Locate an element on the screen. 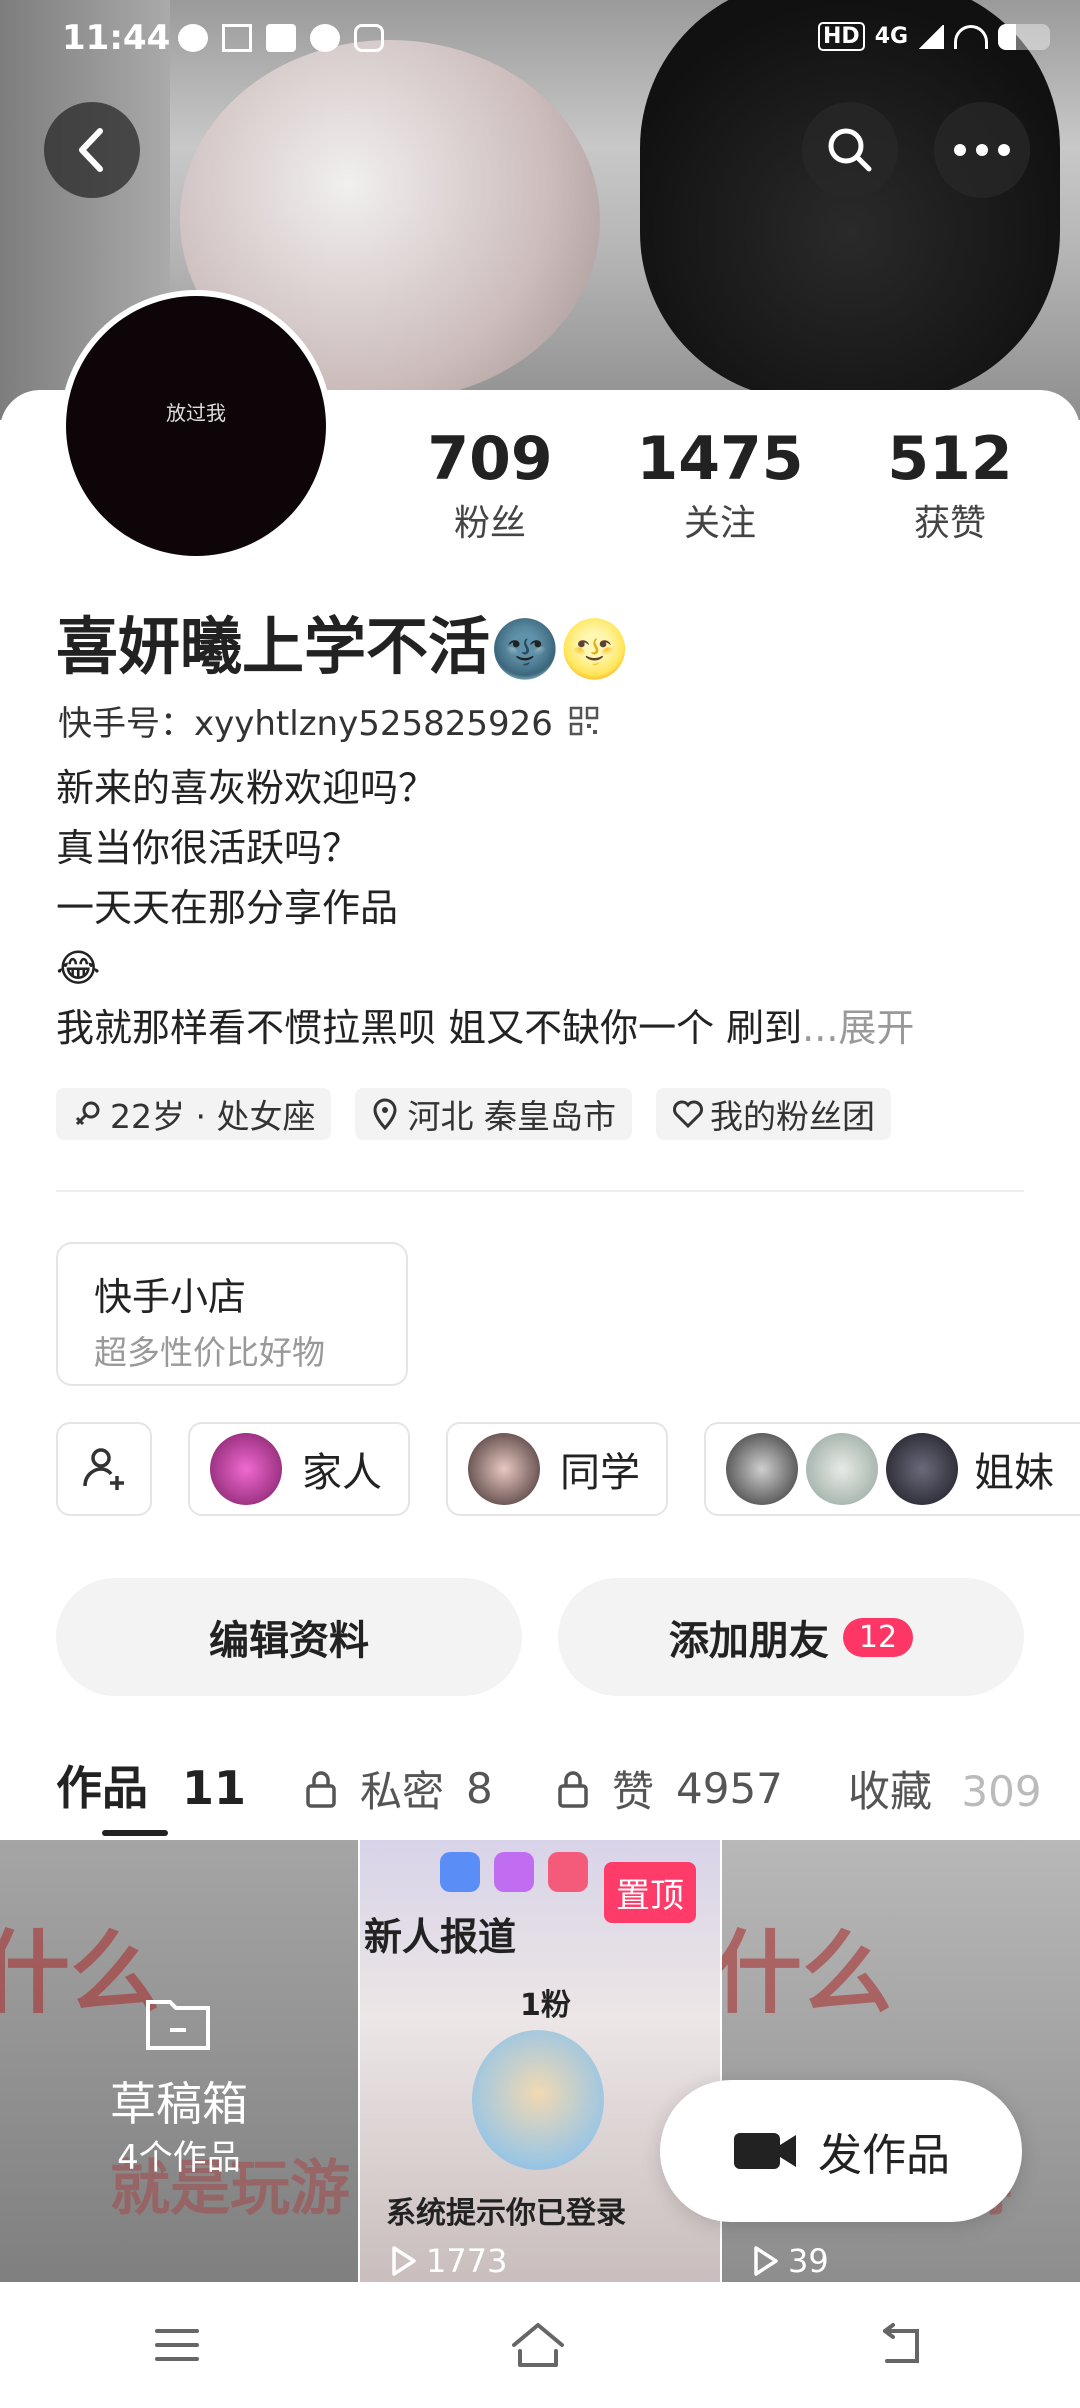 The height and width of the screenshot is (2408, 1080). tab-works-count: 11 is located at coordinates (214, 1788).